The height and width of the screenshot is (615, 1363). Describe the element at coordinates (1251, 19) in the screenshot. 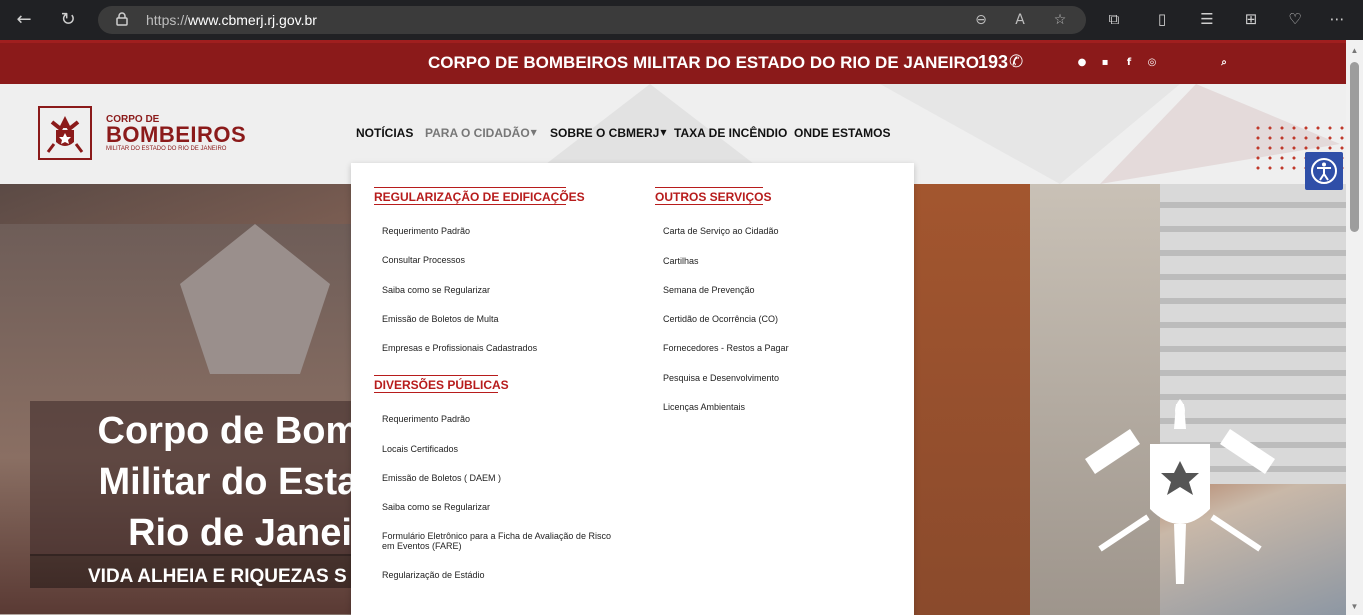

I see `collections-icon: ⊞` at that location.